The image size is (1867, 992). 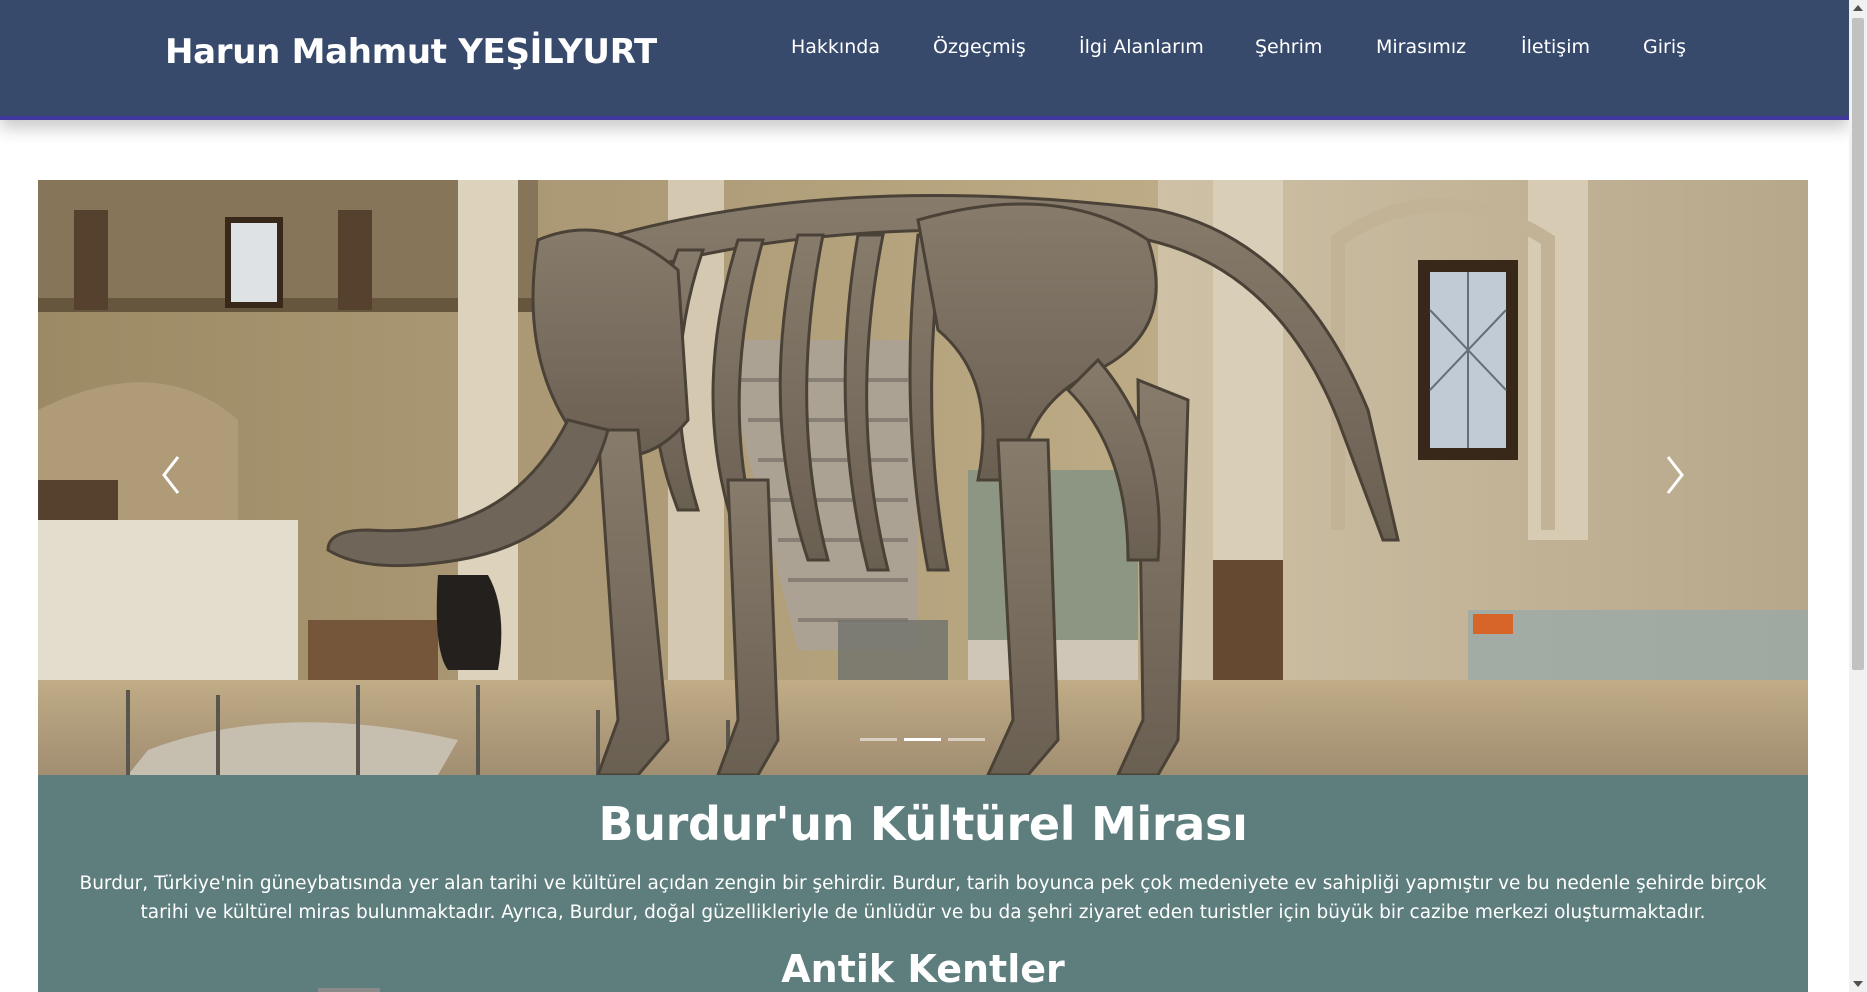 What do you see at coordinates (923, 824) in the screenshot?
I see `section-title: Burdur'un Kültürel Mirası` at bounding box center [923, 824].